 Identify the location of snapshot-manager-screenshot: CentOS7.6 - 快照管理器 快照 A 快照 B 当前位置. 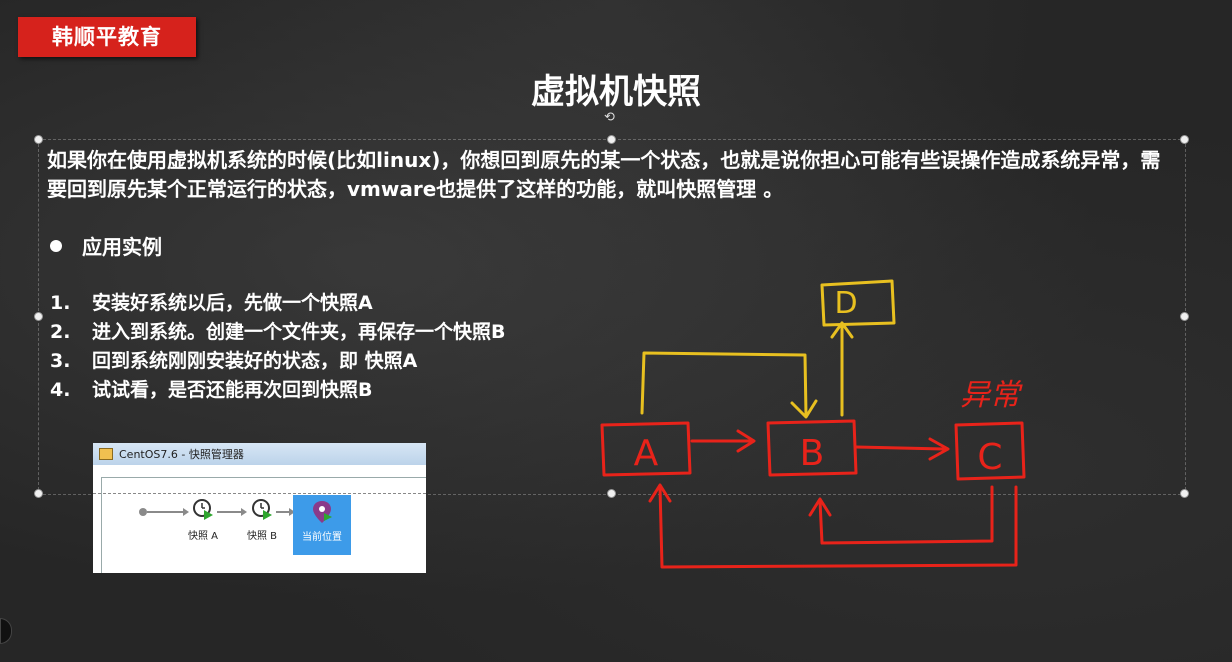
(259, 508).